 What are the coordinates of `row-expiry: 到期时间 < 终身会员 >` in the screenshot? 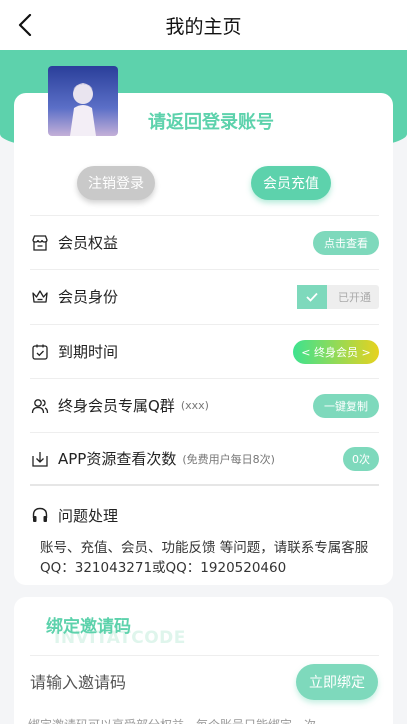 It's located at (204, 351).